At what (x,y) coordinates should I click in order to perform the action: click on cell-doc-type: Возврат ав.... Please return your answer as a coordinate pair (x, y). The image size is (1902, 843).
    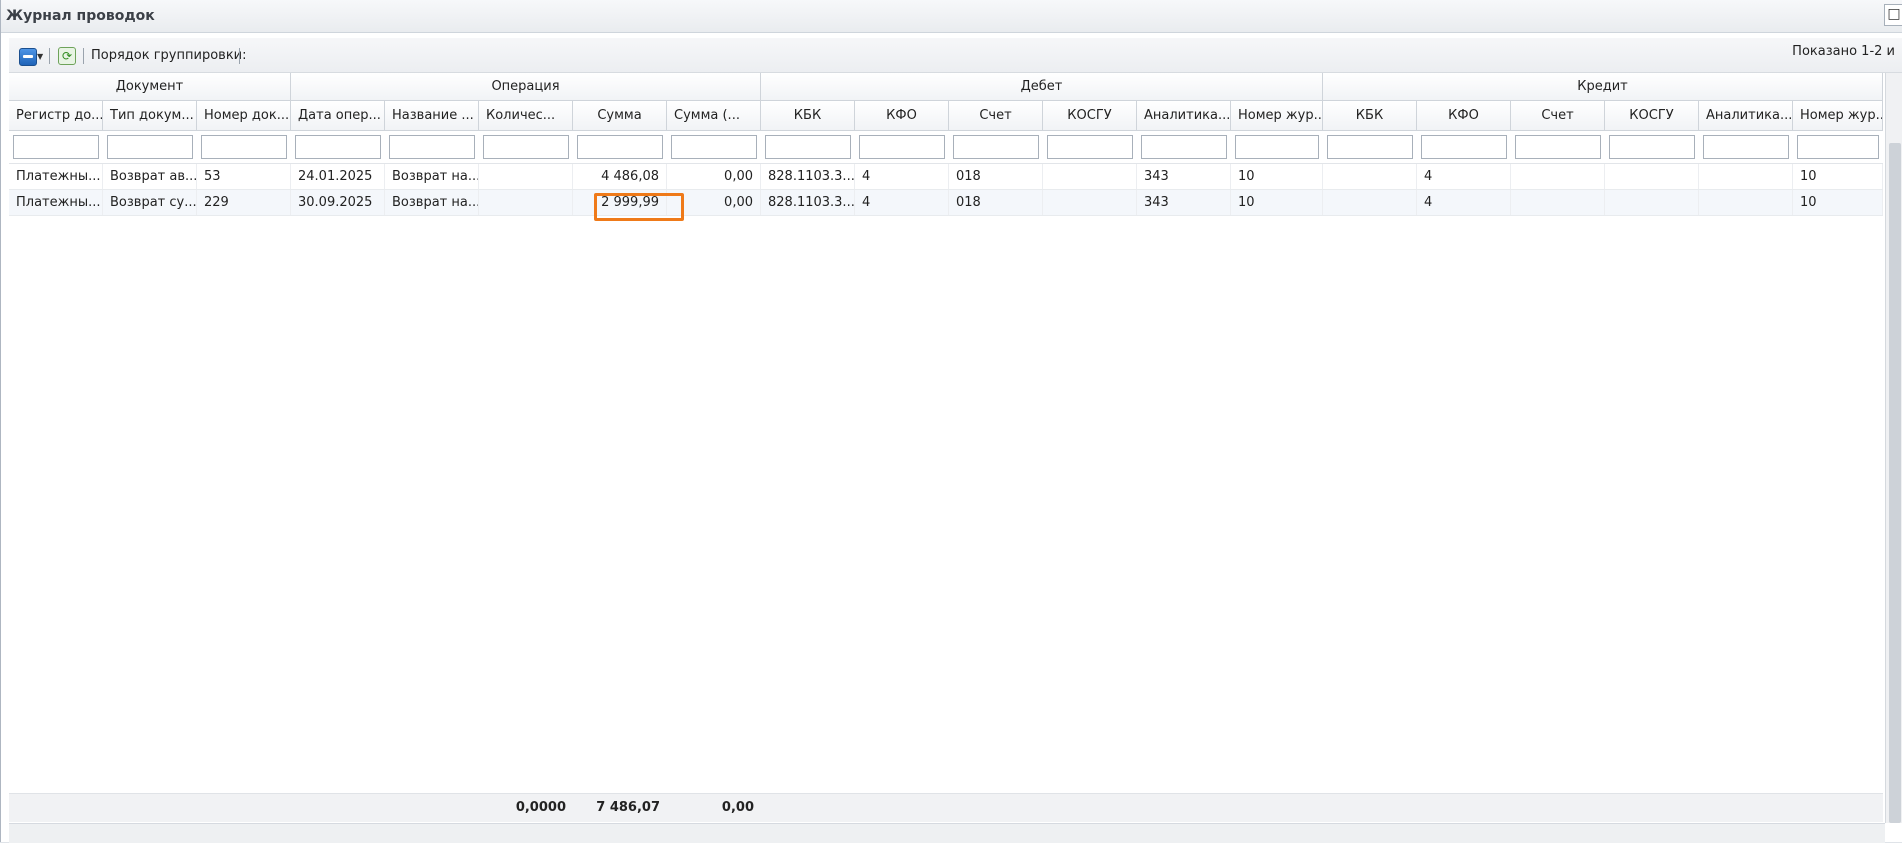
    Looking at the image, I should click on (150, 176).